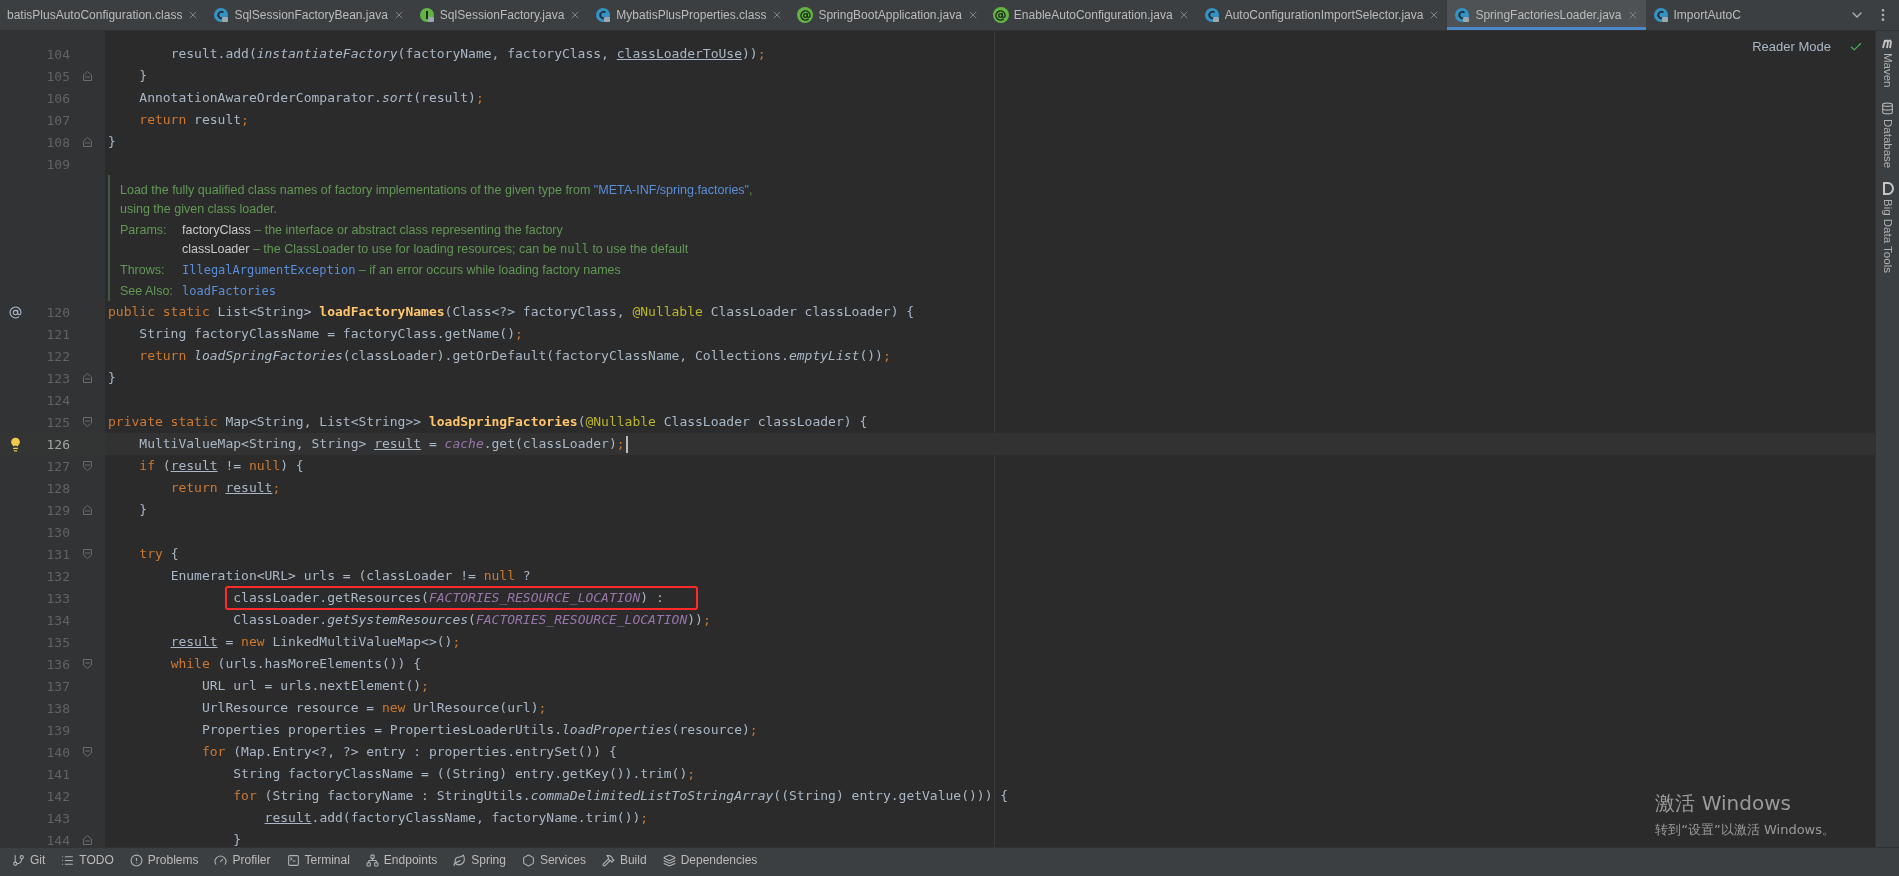 Image resolution: width=1899 pixels, height=876 pixels. Describe the element at coordinates (372, 860) in the screenshot. I see `network-icon` at that location.